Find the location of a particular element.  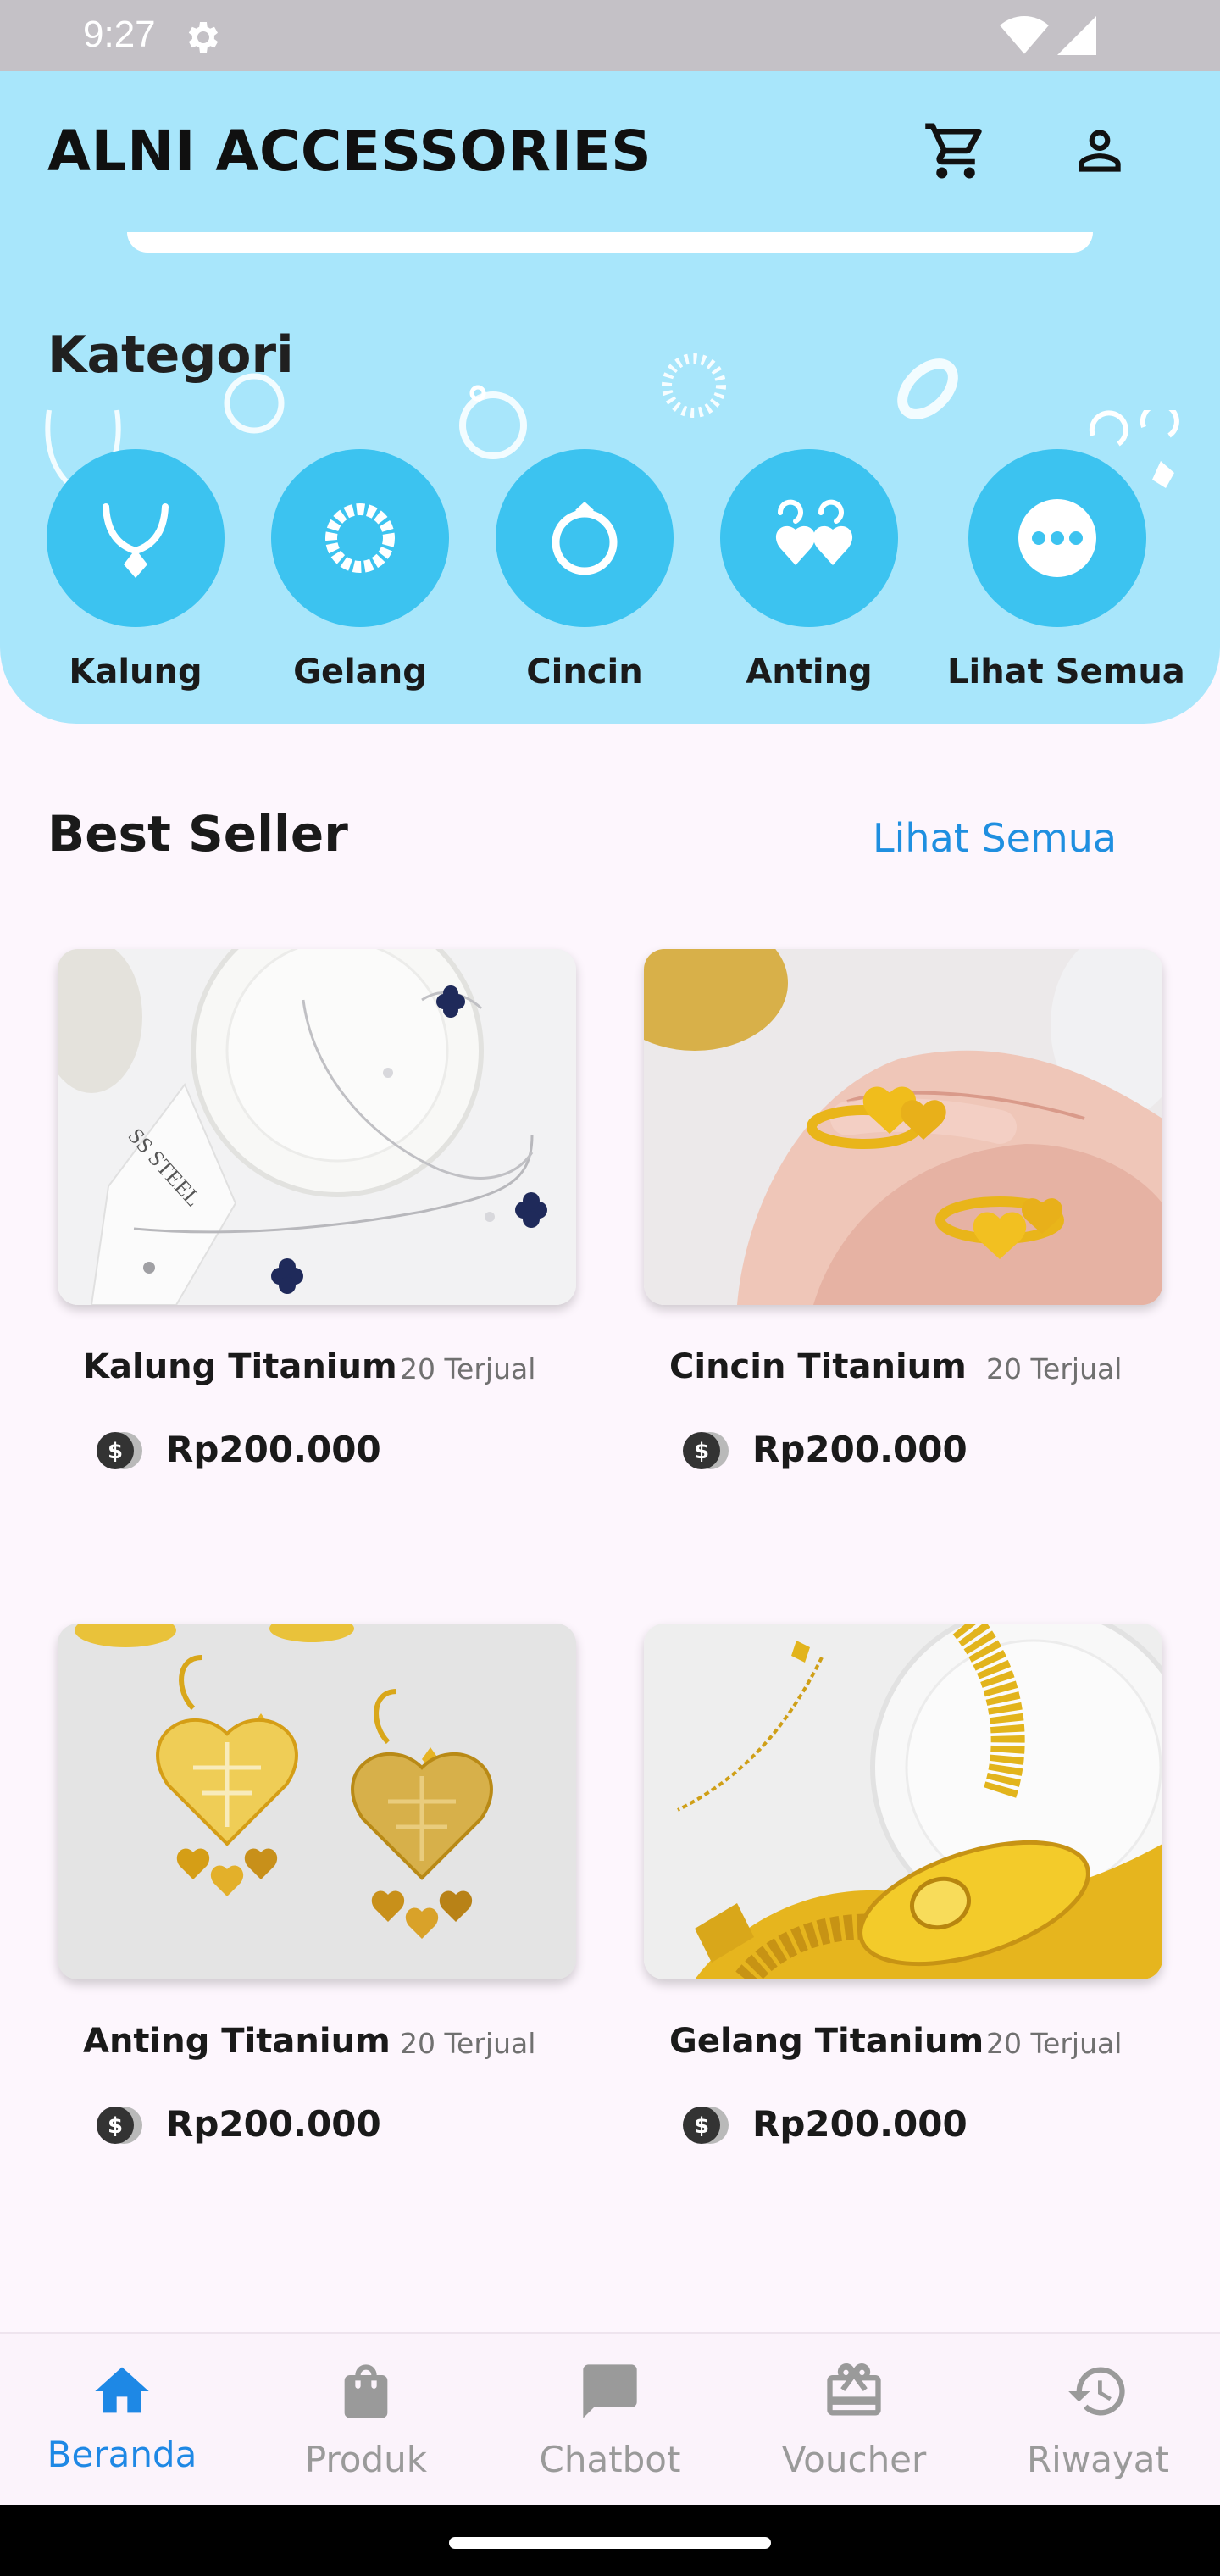

app-title: ALNI ACCESSORIES is located at coordinates (349, 151).